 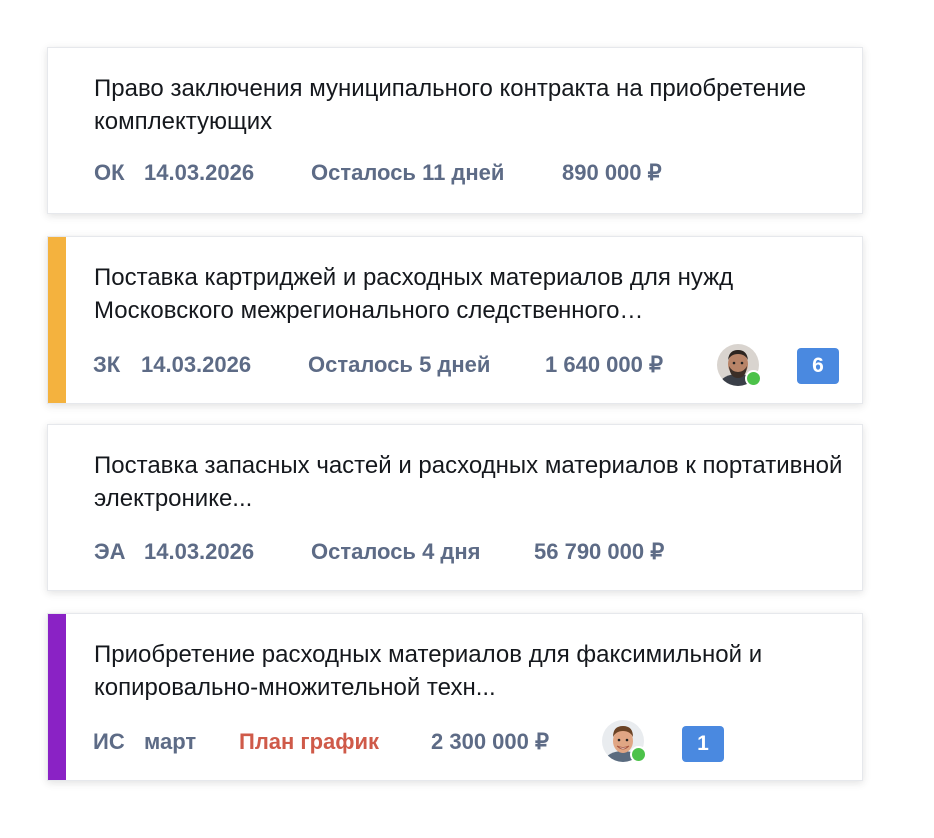 I want to click on time-remaining: Осталось 4 дня, so click(x=396, y=551).